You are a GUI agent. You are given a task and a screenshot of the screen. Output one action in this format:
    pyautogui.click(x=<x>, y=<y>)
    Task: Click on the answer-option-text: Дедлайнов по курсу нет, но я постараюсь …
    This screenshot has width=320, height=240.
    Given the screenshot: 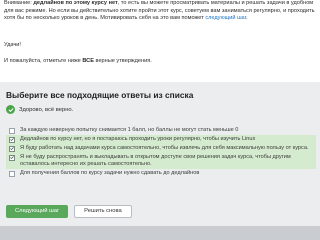 What is the action you would take?
    pyautogui.click(x=138, y=139)
    